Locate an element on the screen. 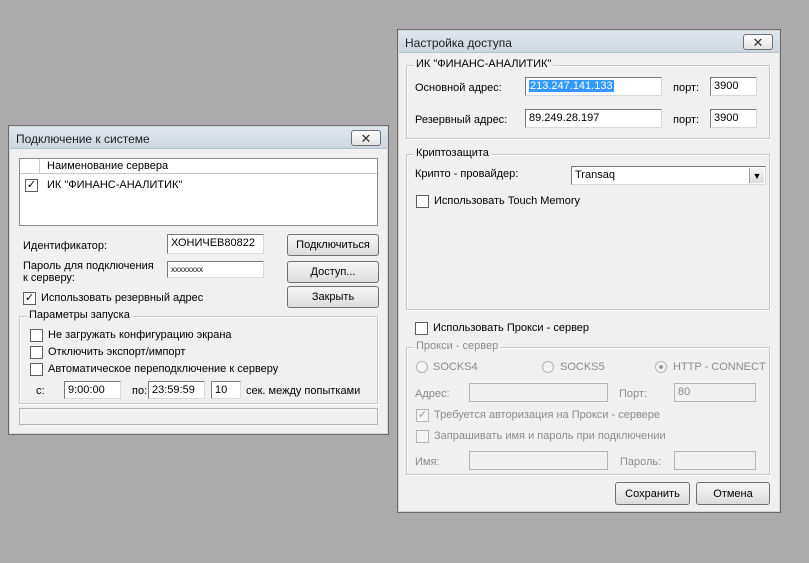 The width and height of the screenshot is (809, 563). backup-address-input: 89.249.28.197 is located at coordinates (593, 118).